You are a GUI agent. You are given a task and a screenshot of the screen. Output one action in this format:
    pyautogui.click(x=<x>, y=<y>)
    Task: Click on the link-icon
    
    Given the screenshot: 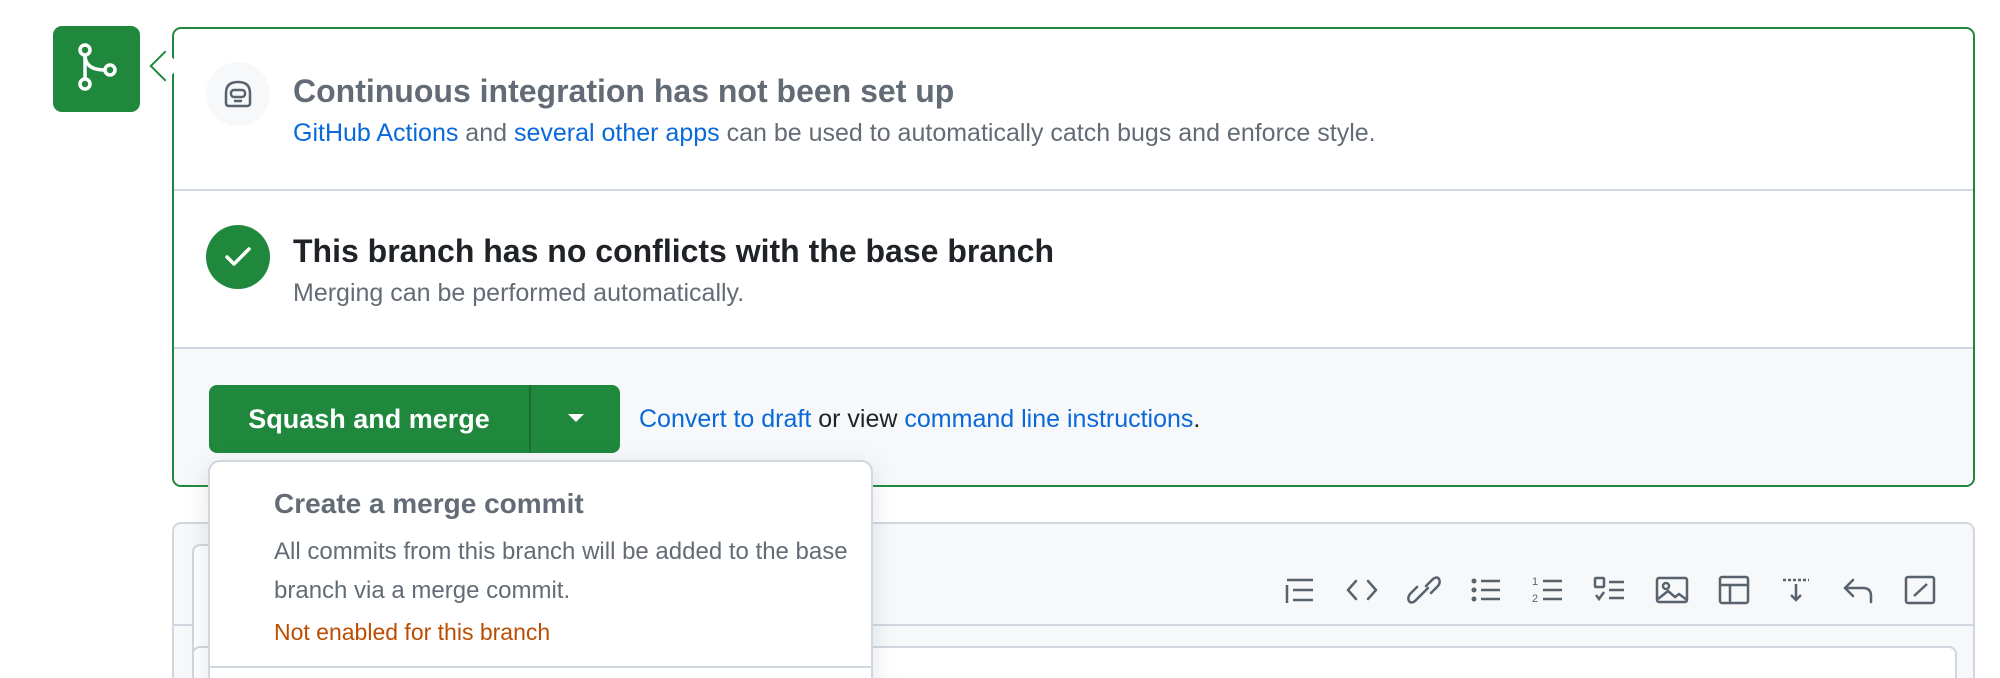 What is the action you would take?
    pyautogui.click(x=1424, y=590)
    